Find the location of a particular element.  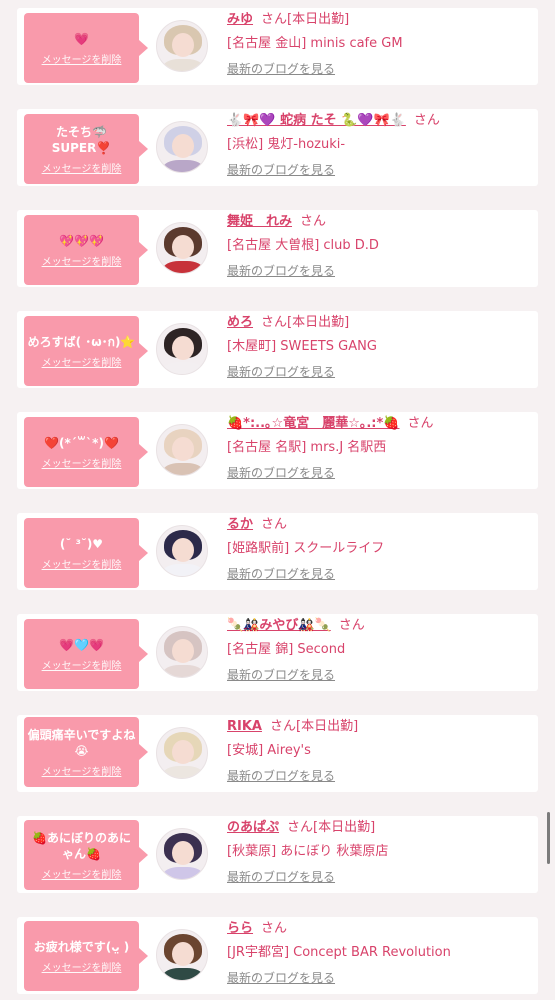

name-line: RIKA さん[本日出勤] is located at coordinates (380, 727).